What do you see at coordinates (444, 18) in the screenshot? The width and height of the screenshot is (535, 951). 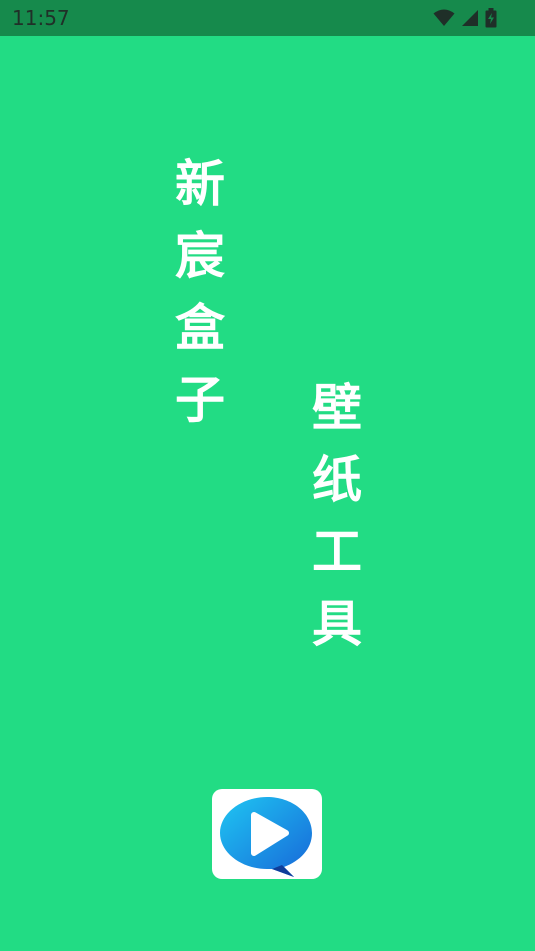 I see `wifi-icon` at bounding box center [444, 18].